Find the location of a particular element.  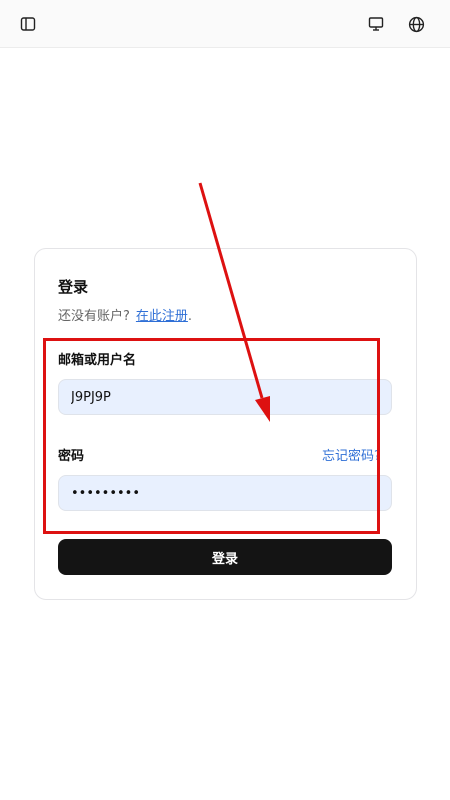

no-account-text: 还没有账户? is located at coordinates (94, 316).